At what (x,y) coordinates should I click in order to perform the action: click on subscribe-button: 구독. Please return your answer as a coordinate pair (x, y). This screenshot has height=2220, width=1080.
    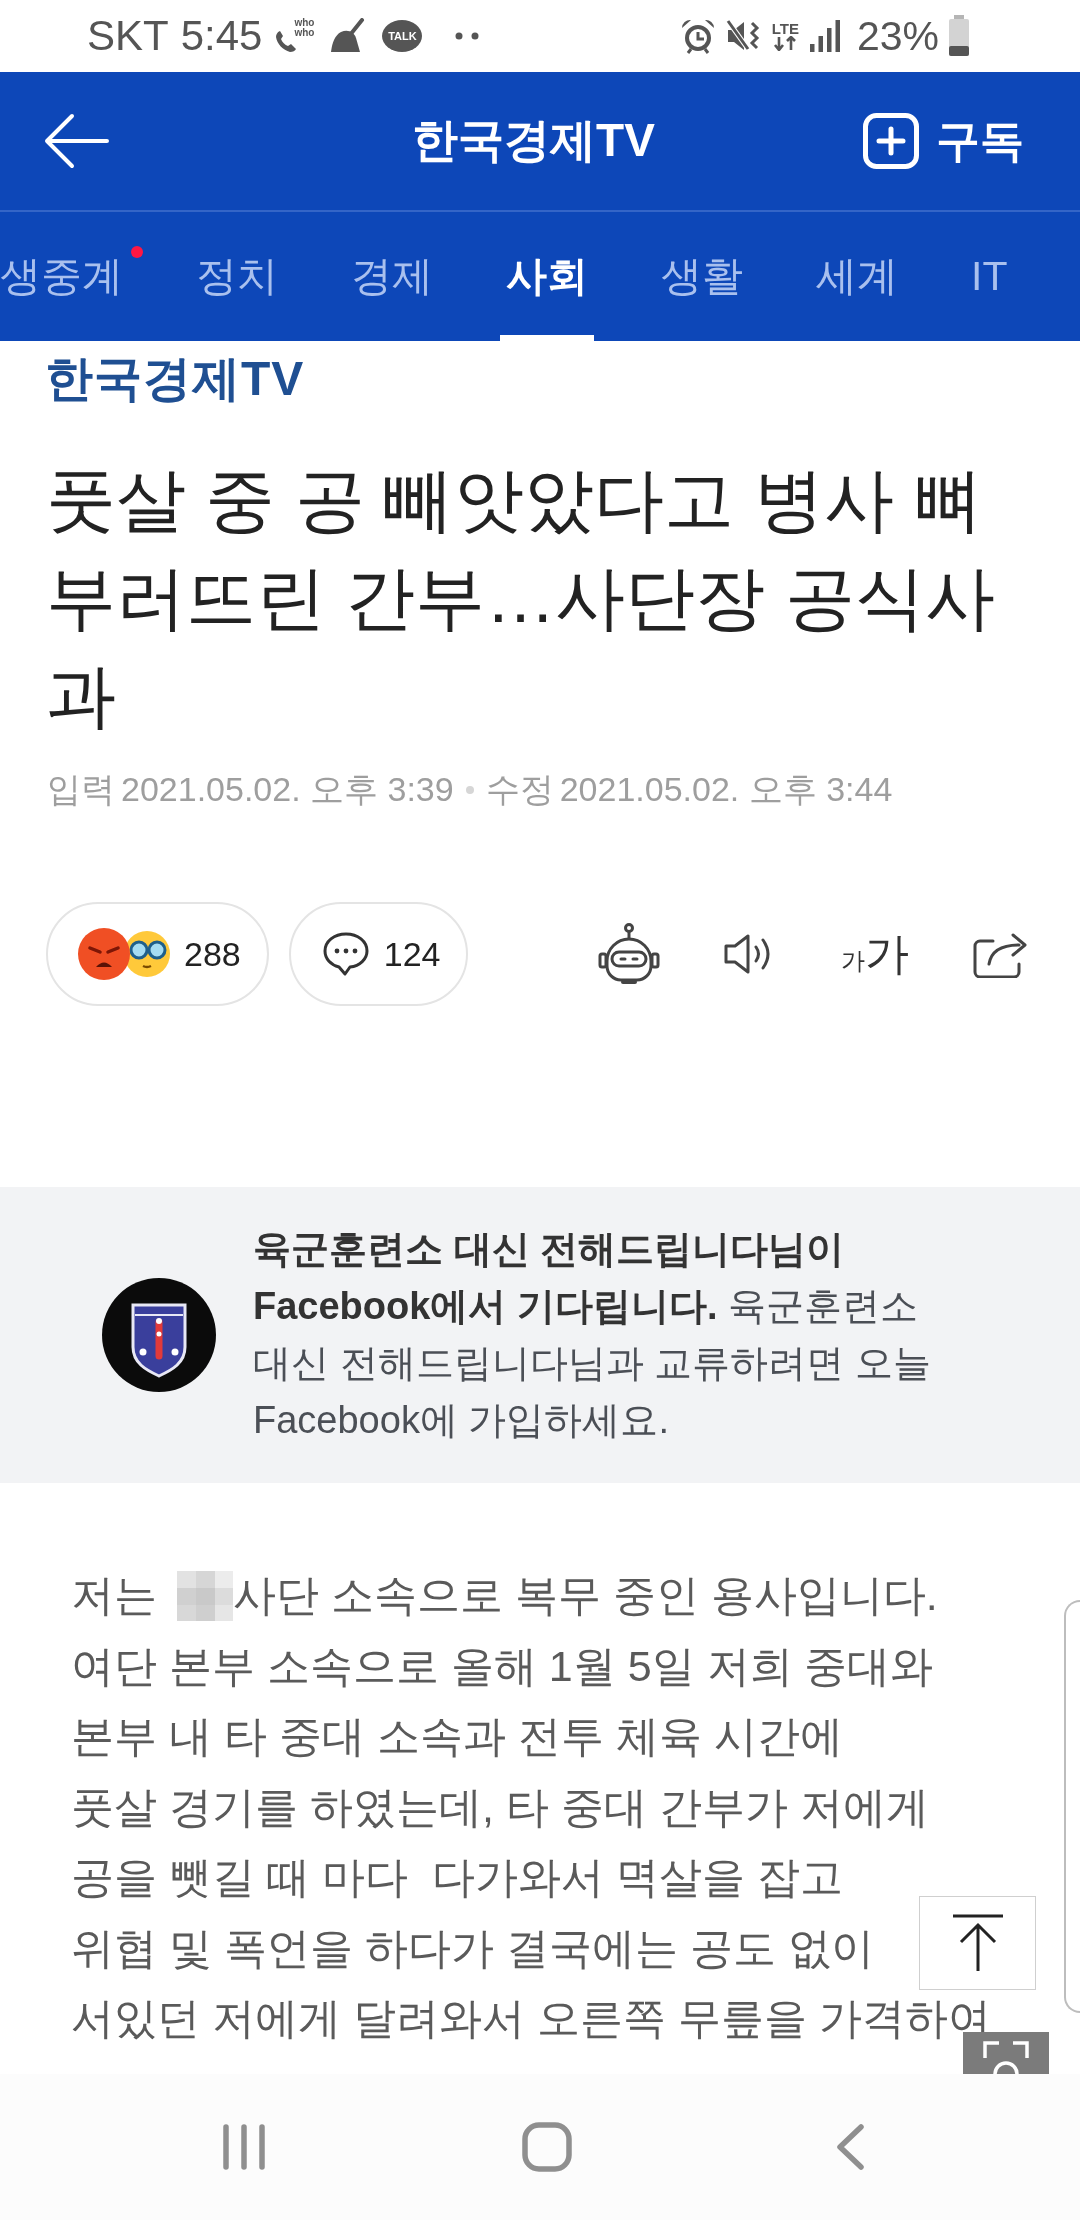
    Looking at the image, I should click on (943, 141).